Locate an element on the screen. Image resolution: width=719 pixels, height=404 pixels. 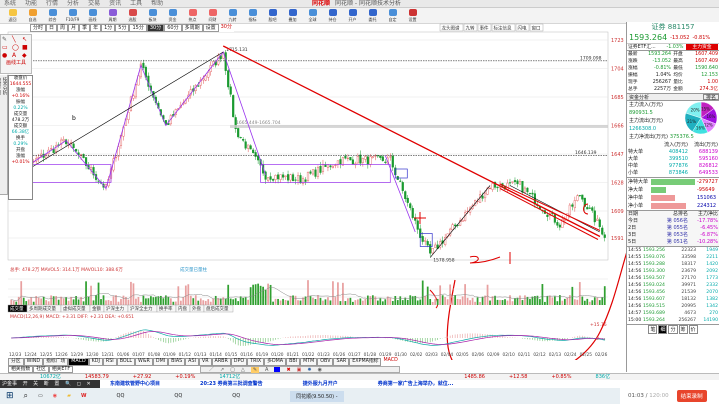
tick-tabs: 笔细分筹价 is located at coordinates (673, 329).